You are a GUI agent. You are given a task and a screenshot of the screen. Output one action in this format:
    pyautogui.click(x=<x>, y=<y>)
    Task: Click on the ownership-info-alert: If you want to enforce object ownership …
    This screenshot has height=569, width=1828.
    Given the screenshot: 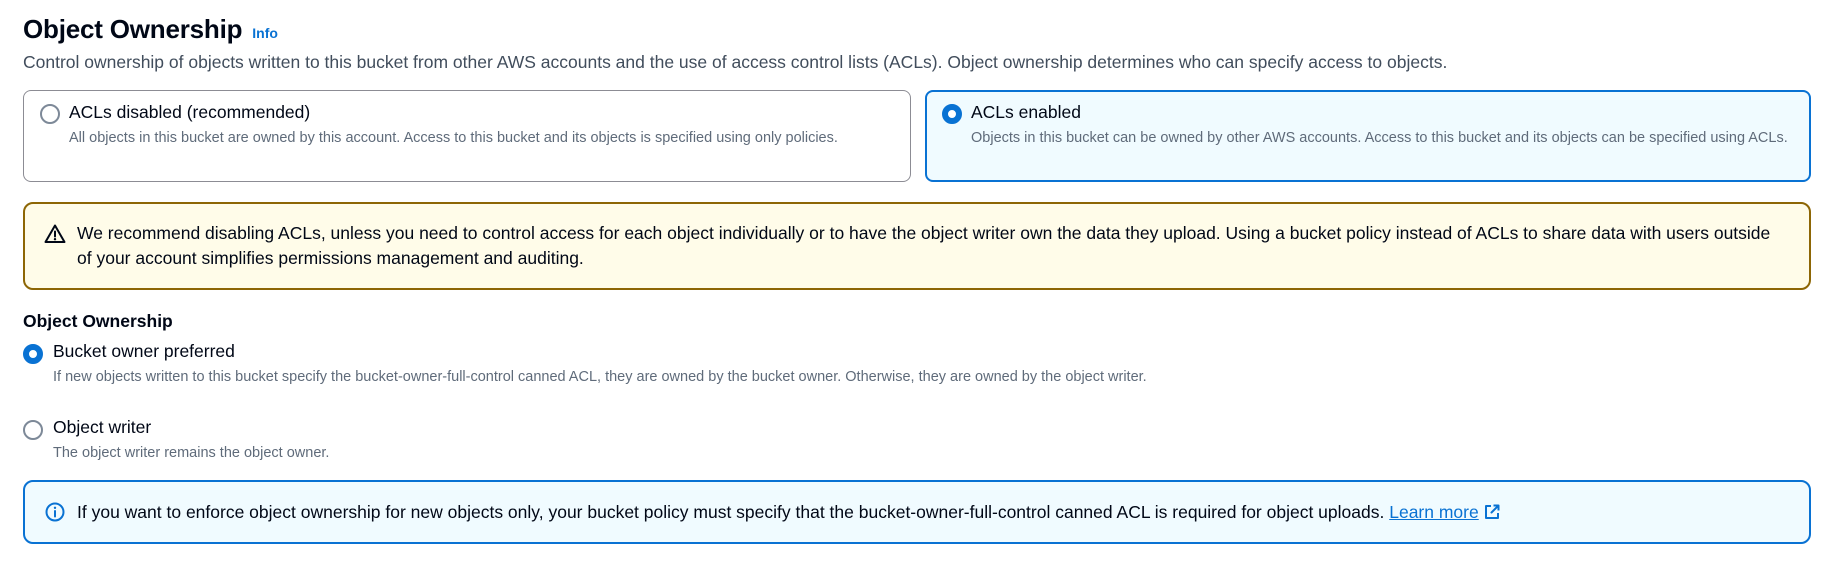 What is the action you would take?
    pyautogui.click(x=917, y=512)
    